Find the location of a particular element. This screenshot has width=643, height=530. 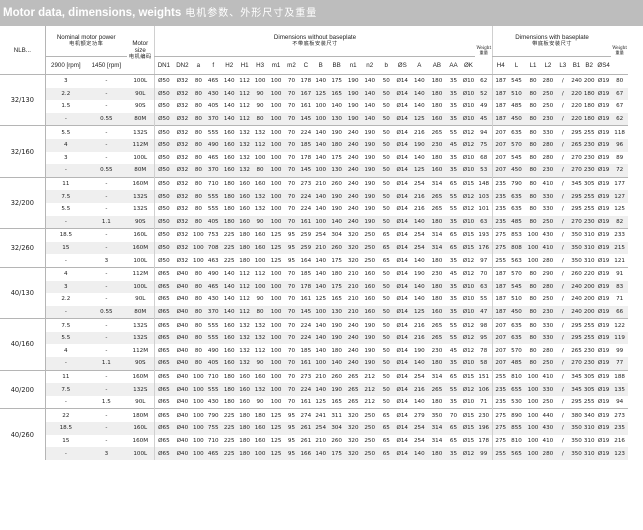

table-cell: Ø40 is located at coordinates (182, 415).